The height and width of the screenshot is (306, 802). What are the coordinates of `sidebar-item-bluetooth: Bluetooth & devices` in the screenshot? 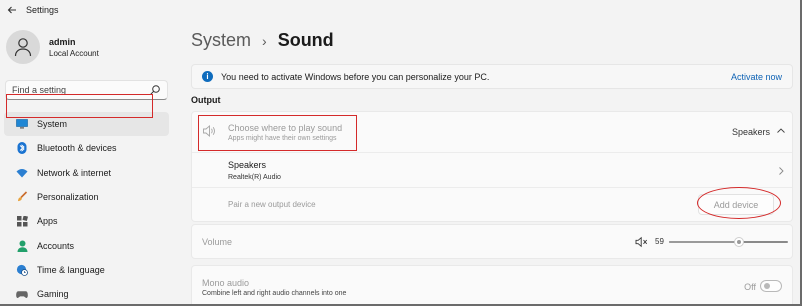 It's located at (86, 148).